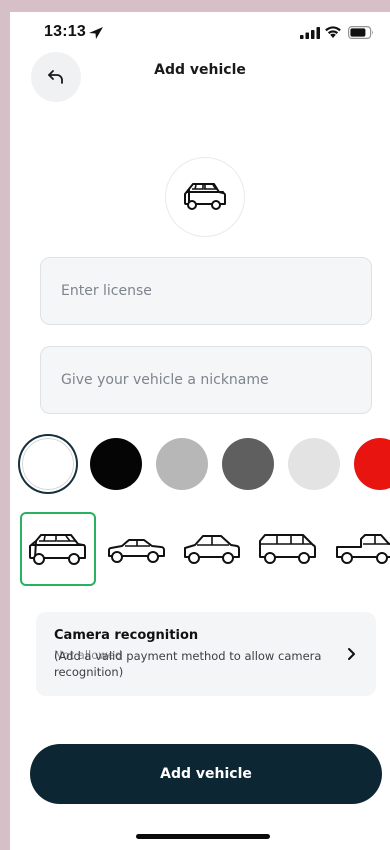 The height and width of the screenshot is (850, 390). I want to click on color-swatch-white, so click(48, 464).